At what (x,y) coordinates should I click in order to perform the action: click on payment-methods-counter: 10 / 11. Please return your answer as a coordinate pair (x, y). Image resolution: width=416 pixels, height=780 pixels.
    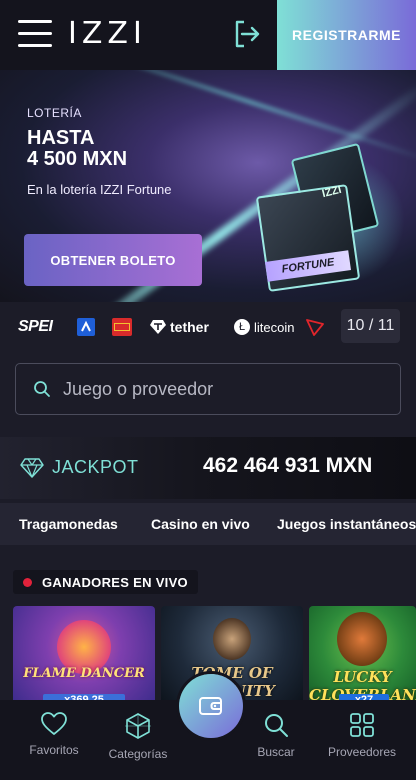
    Looking at the image, I should click on (370, 326).